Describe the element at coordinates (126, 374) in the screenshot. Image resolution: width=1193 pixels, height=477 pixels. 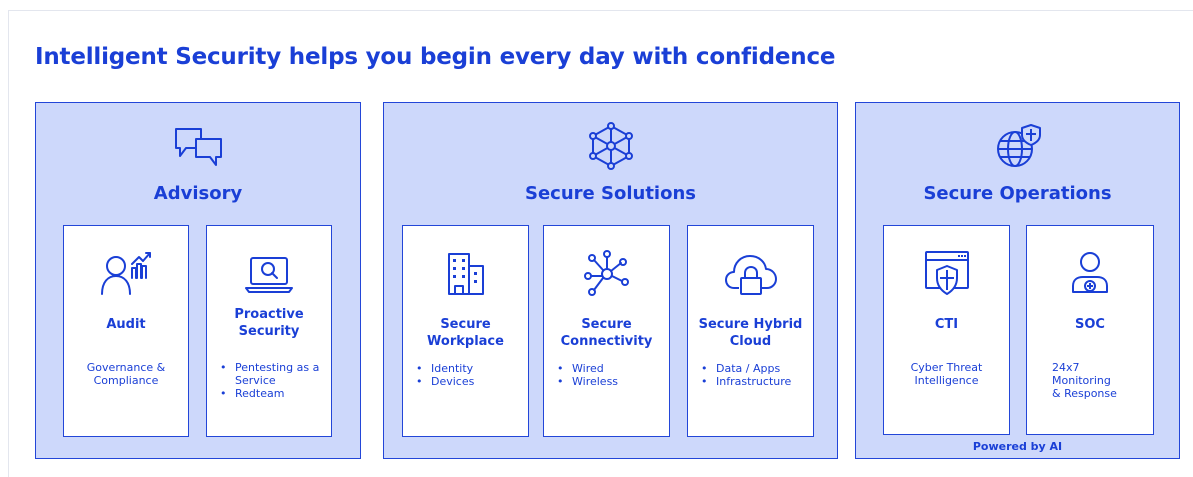
I see `card-description: Governance & Compliance` at that location.